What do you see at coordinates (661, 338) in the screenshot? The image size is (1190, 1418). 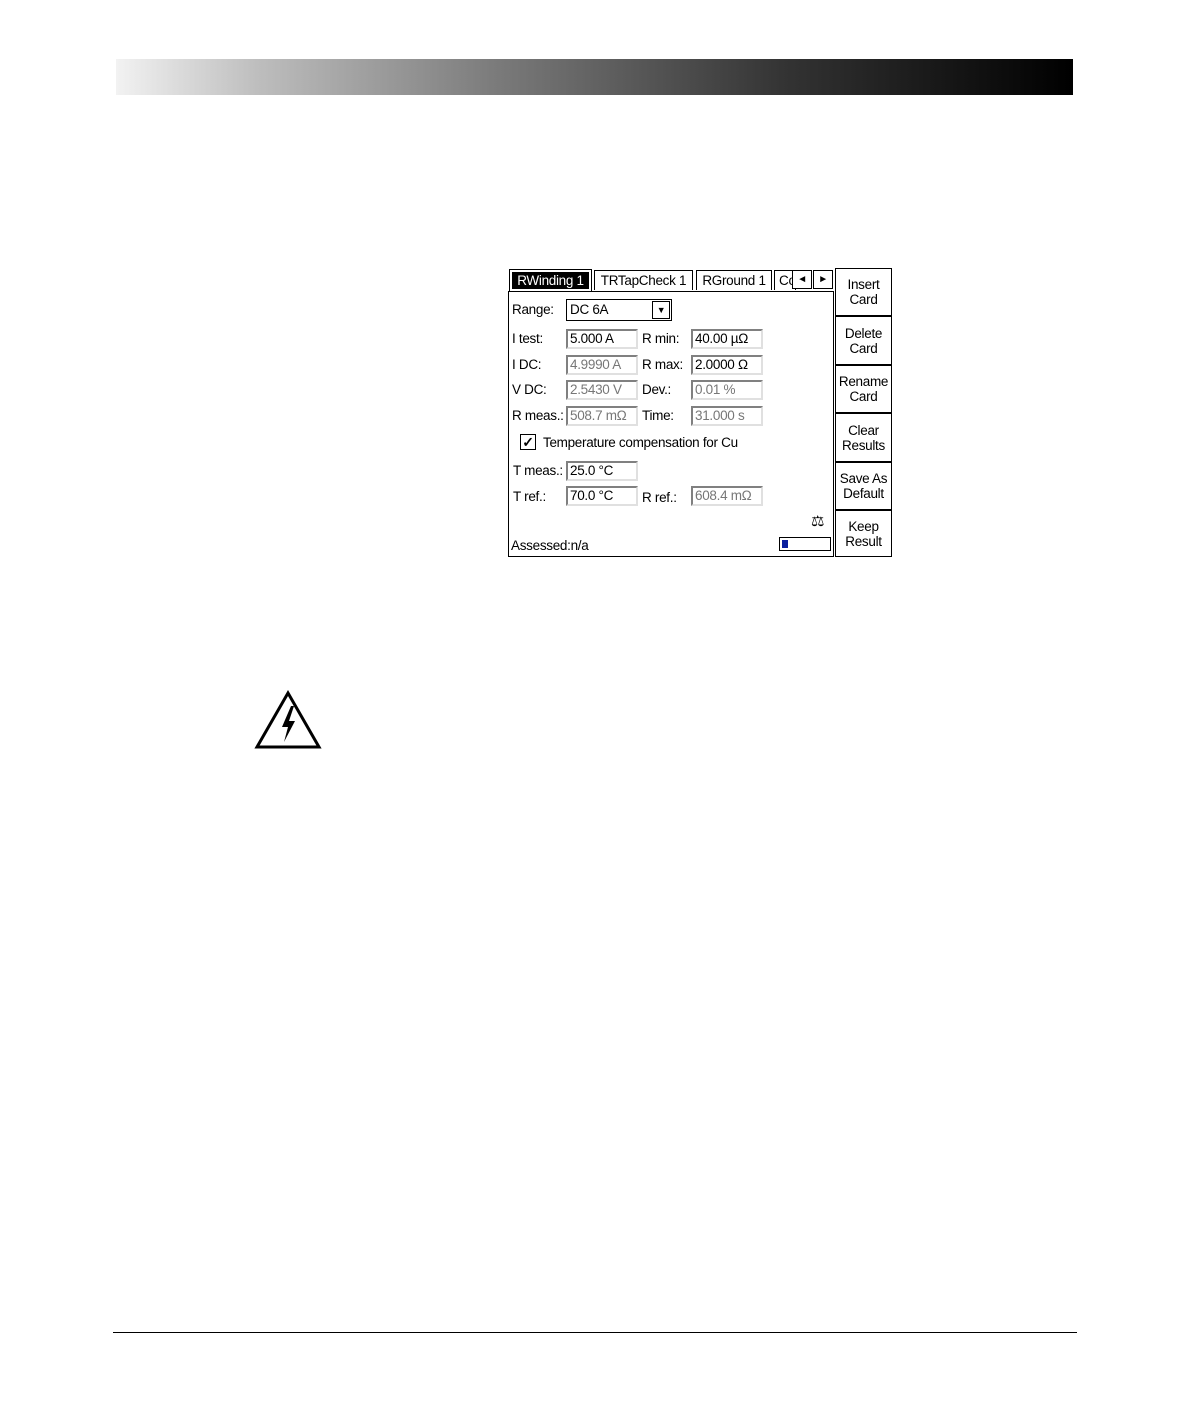 I see `r-min-label: R min:` at bounding box center [661, 338].